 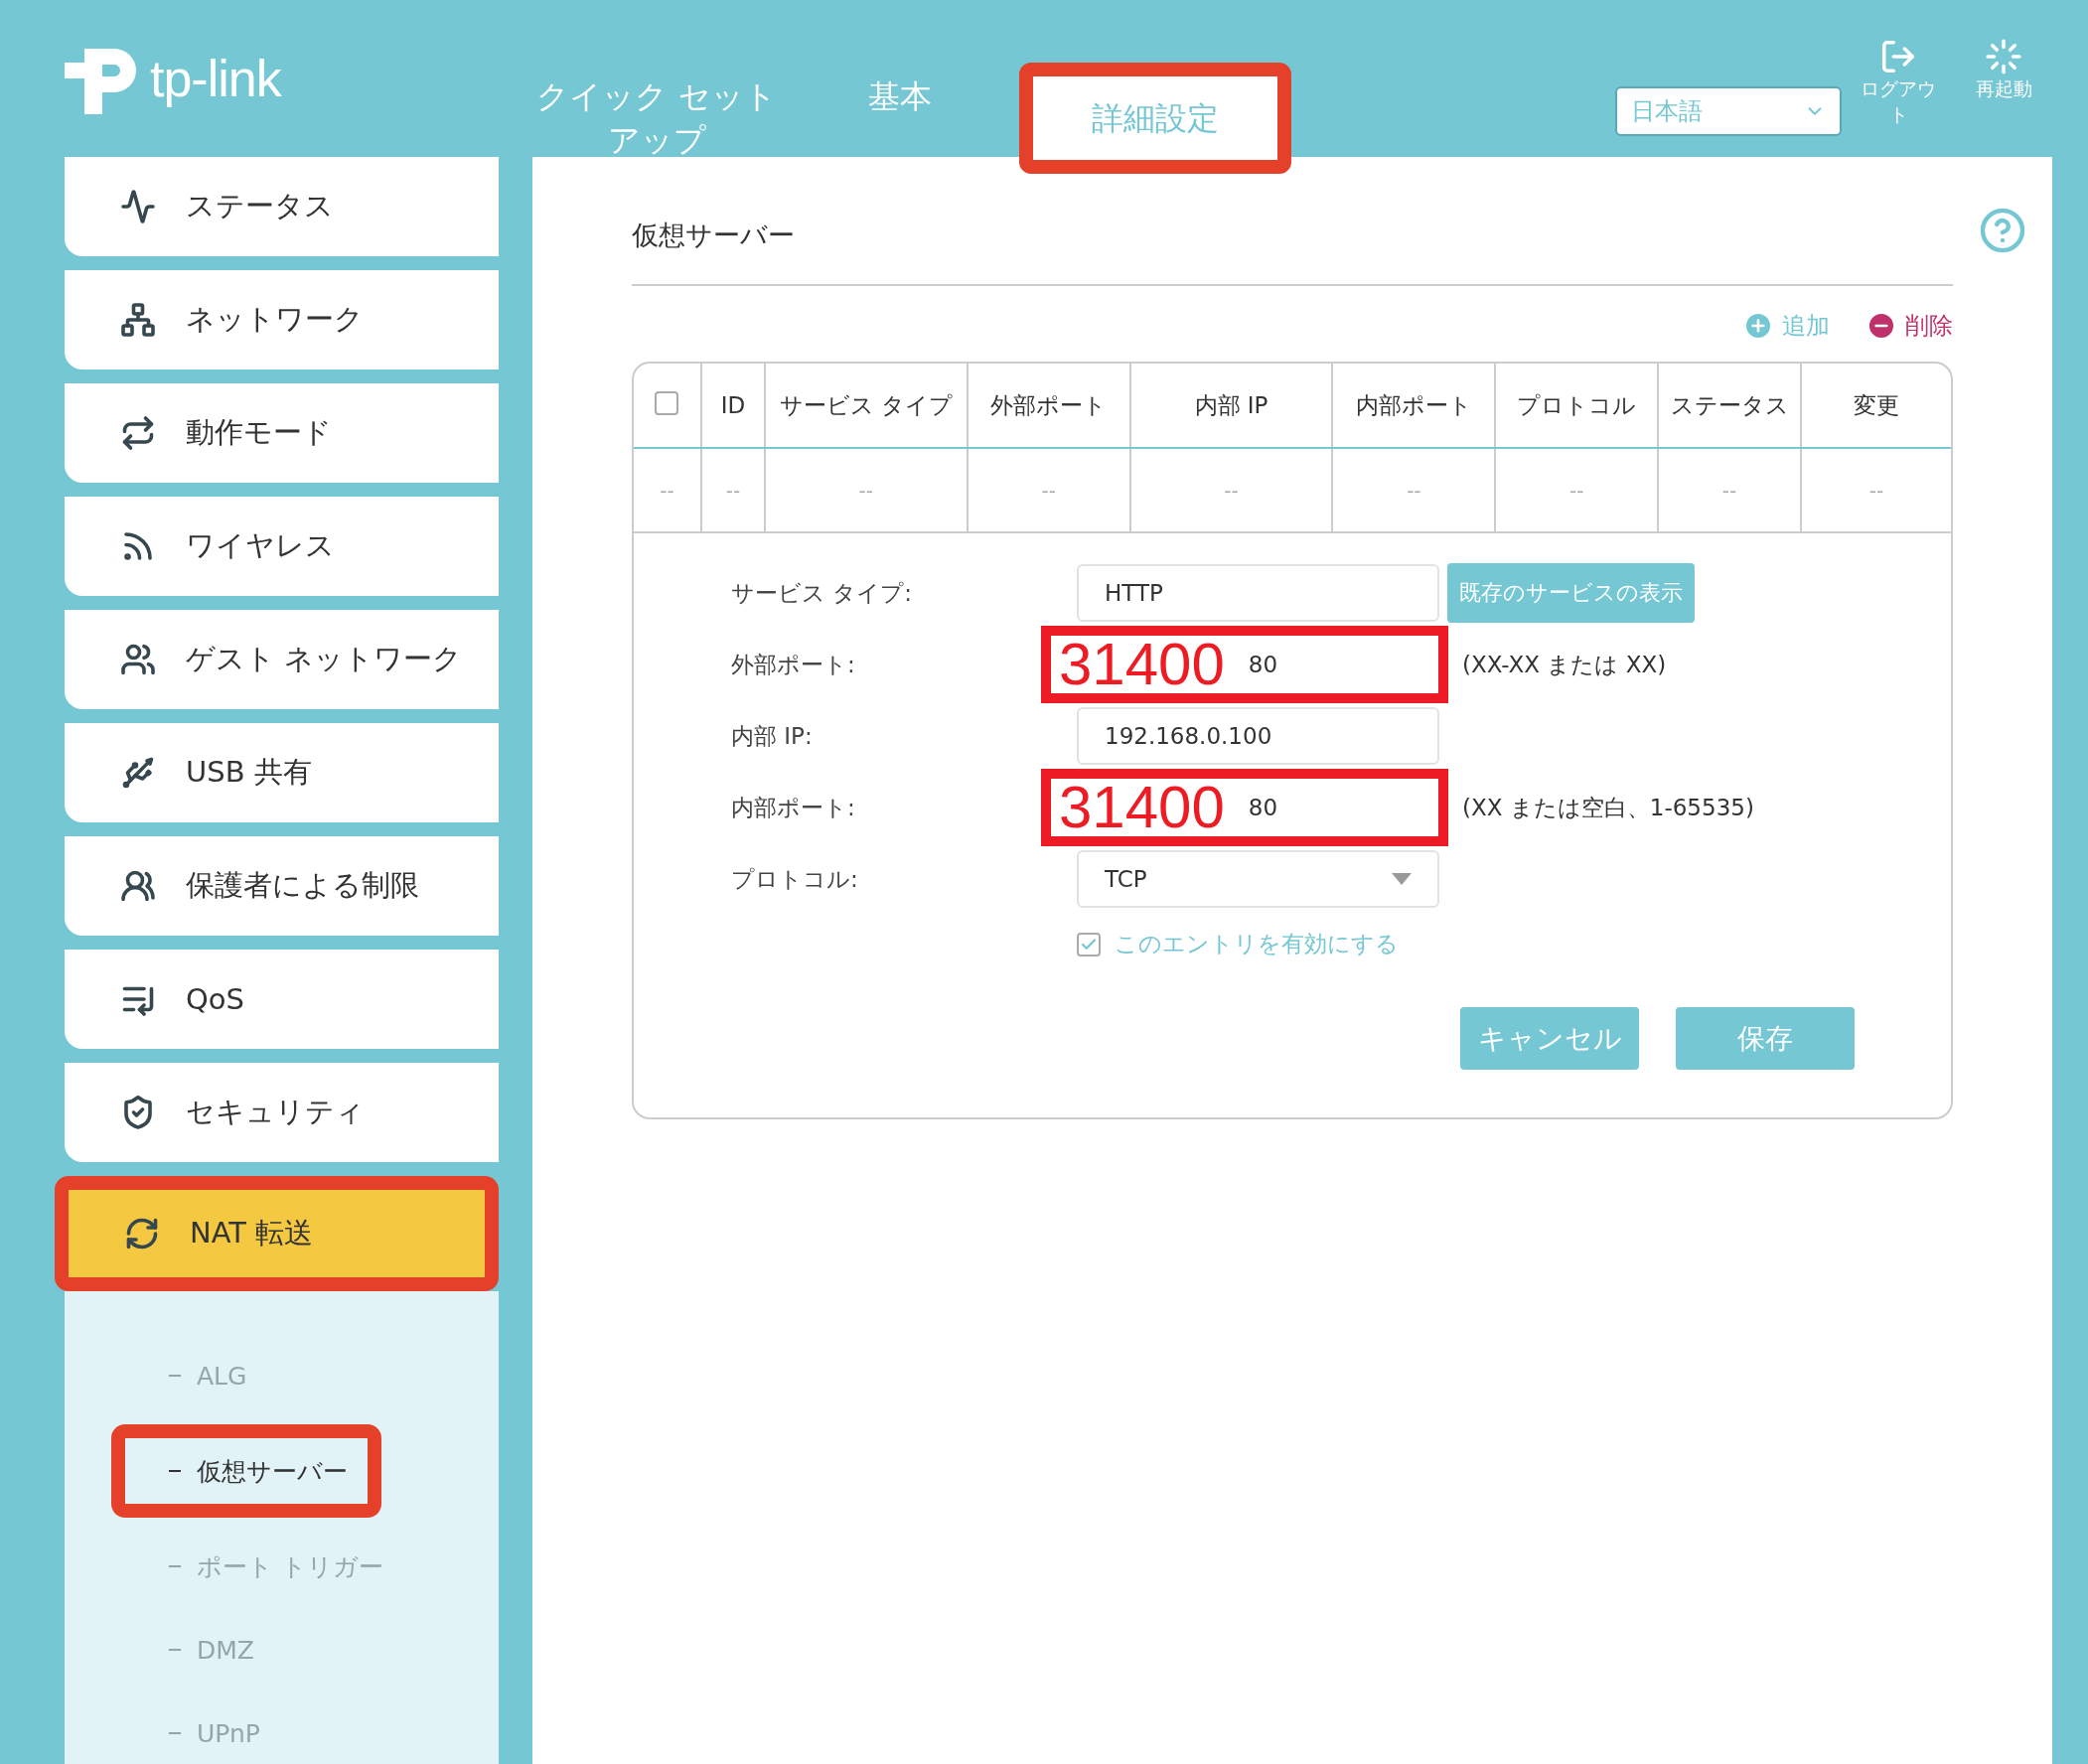 What do you see at coordinates (1231, 406) in the screenshot?
I see `column-header: 内部 IP` at bounding box center [1231, 406].